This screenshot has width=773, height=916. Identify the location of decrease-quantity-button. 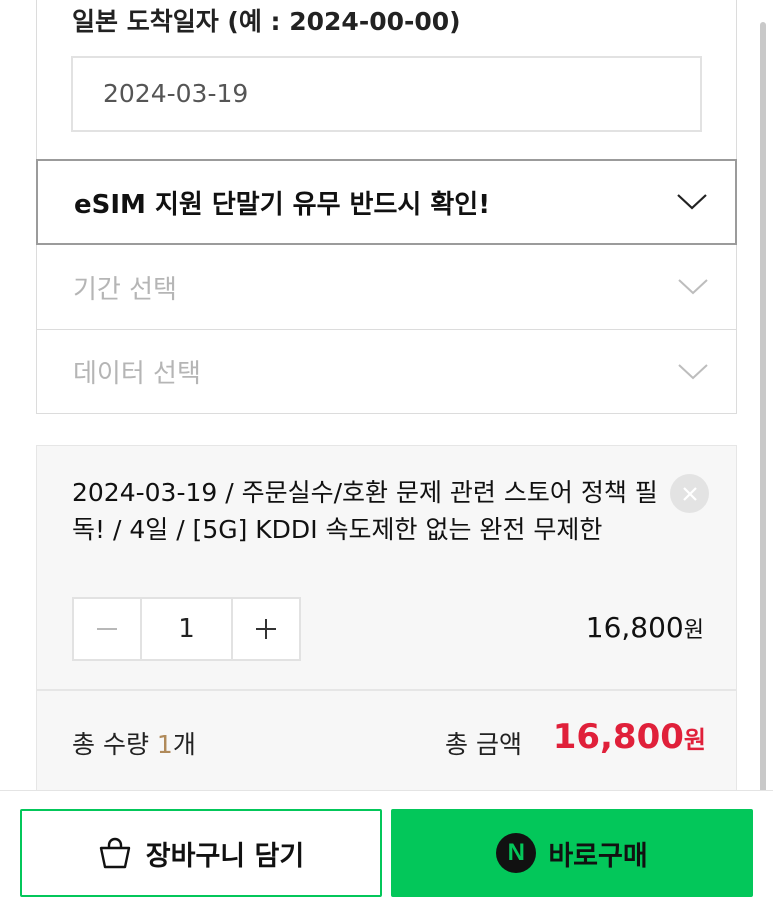
(107, 629).